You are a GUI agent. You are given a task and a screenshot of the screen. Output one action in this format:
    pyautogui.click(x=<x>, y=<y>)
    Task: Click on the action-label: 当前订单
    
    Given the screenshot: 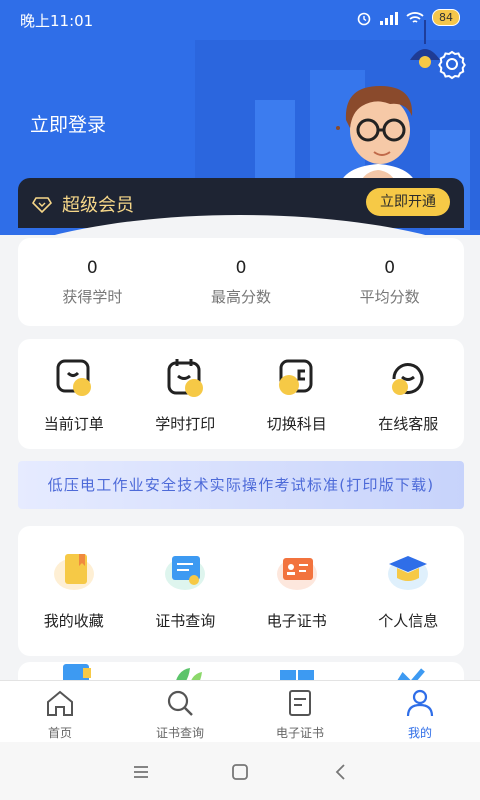 What is the action you would take?
    pyautogui.click(x=73, y=424)
    